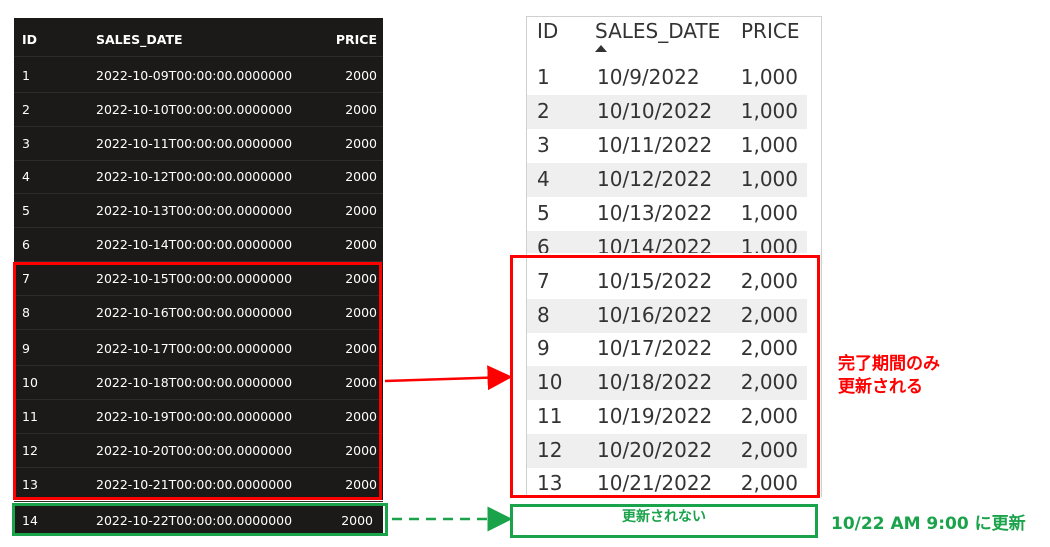 The image size is (1050, 547). What do you see at coordinates (194, 210) in the screenshot?
I see `cell-sales-date: 2022-10-13T00:00:00.0000000` at bounding box center [194, 210].